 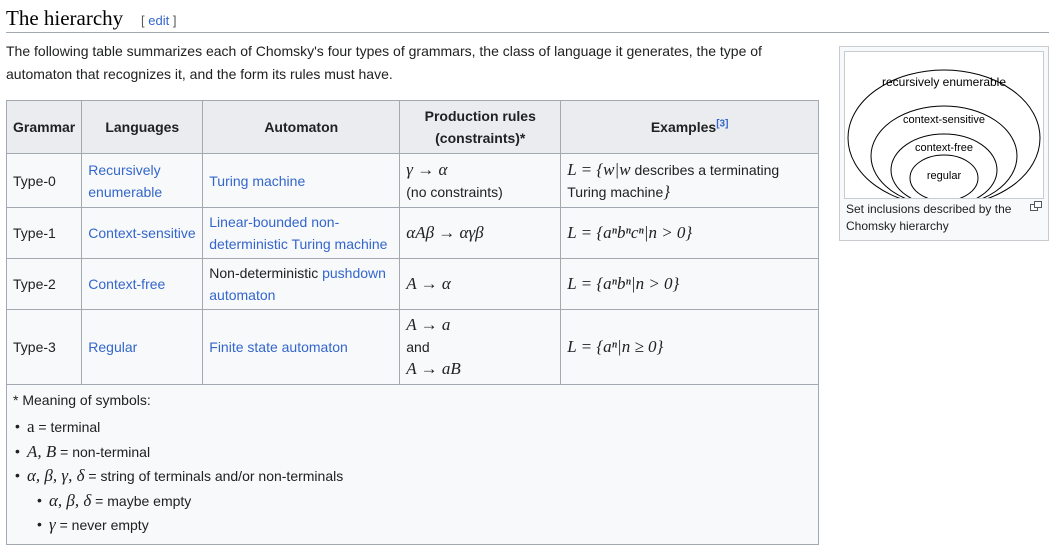 I want to click on language-link: Context-free, so click(x=126, y=284).